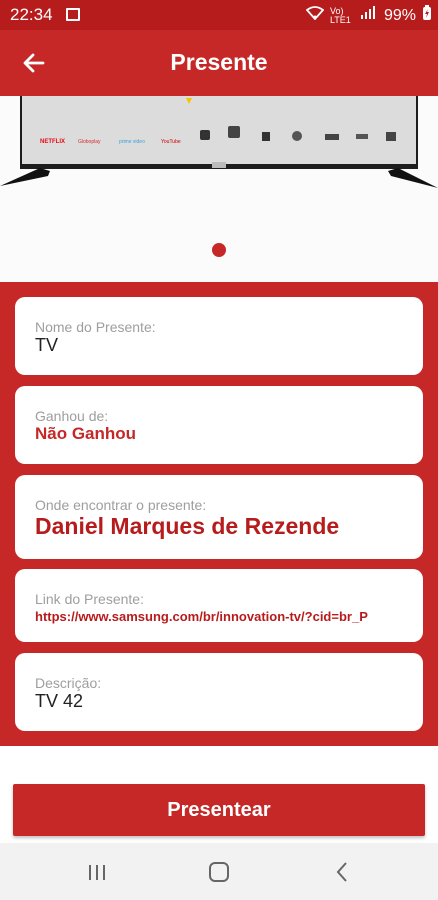 This screenshot has width=438, height=900. I want to click on battery-percent: 99%, so click(399, 15).